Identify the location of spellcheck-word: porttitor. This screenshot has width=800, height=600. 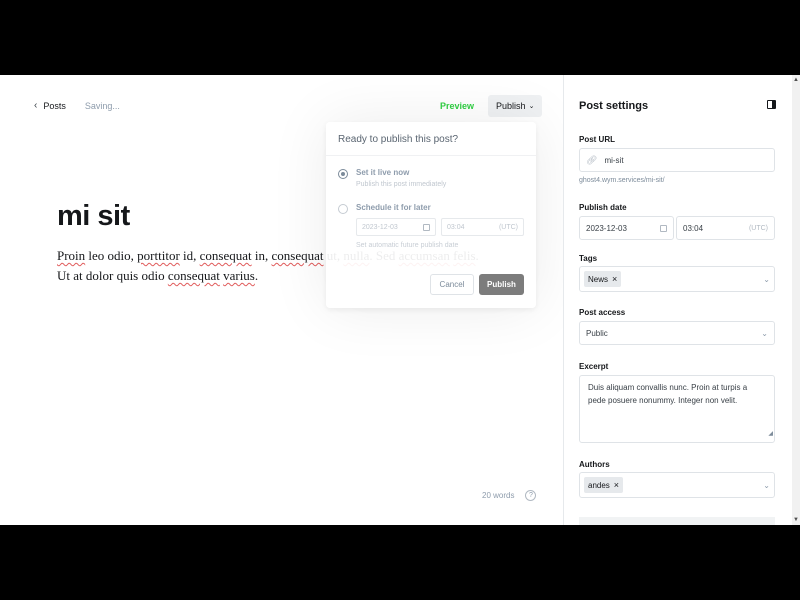
(158, 255).